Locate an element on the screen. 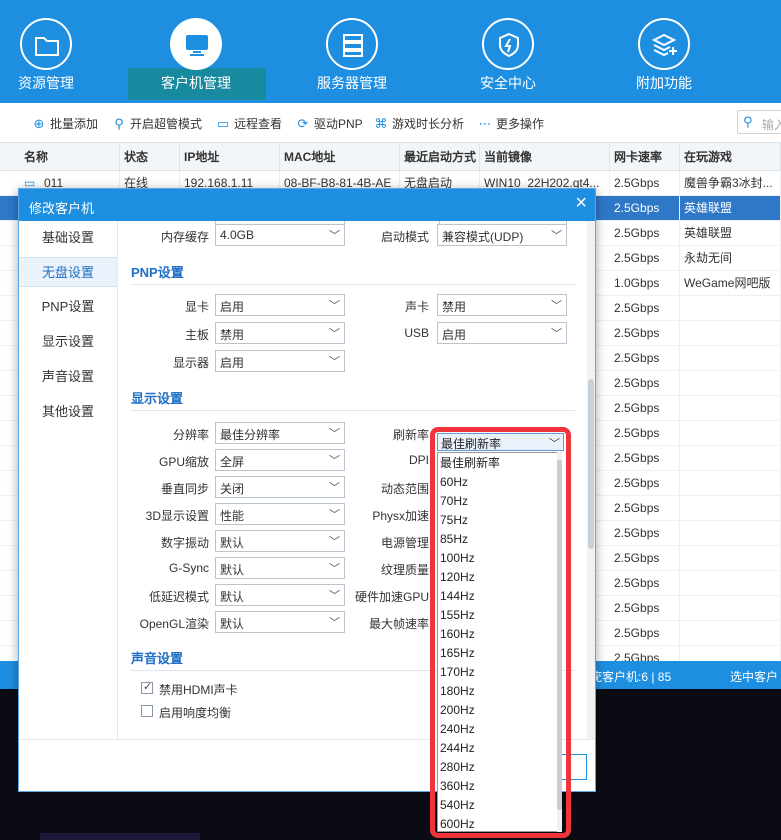 This screenshot has height=840, width=781. usb-value: 启用 is located at coordinates (454, 335).